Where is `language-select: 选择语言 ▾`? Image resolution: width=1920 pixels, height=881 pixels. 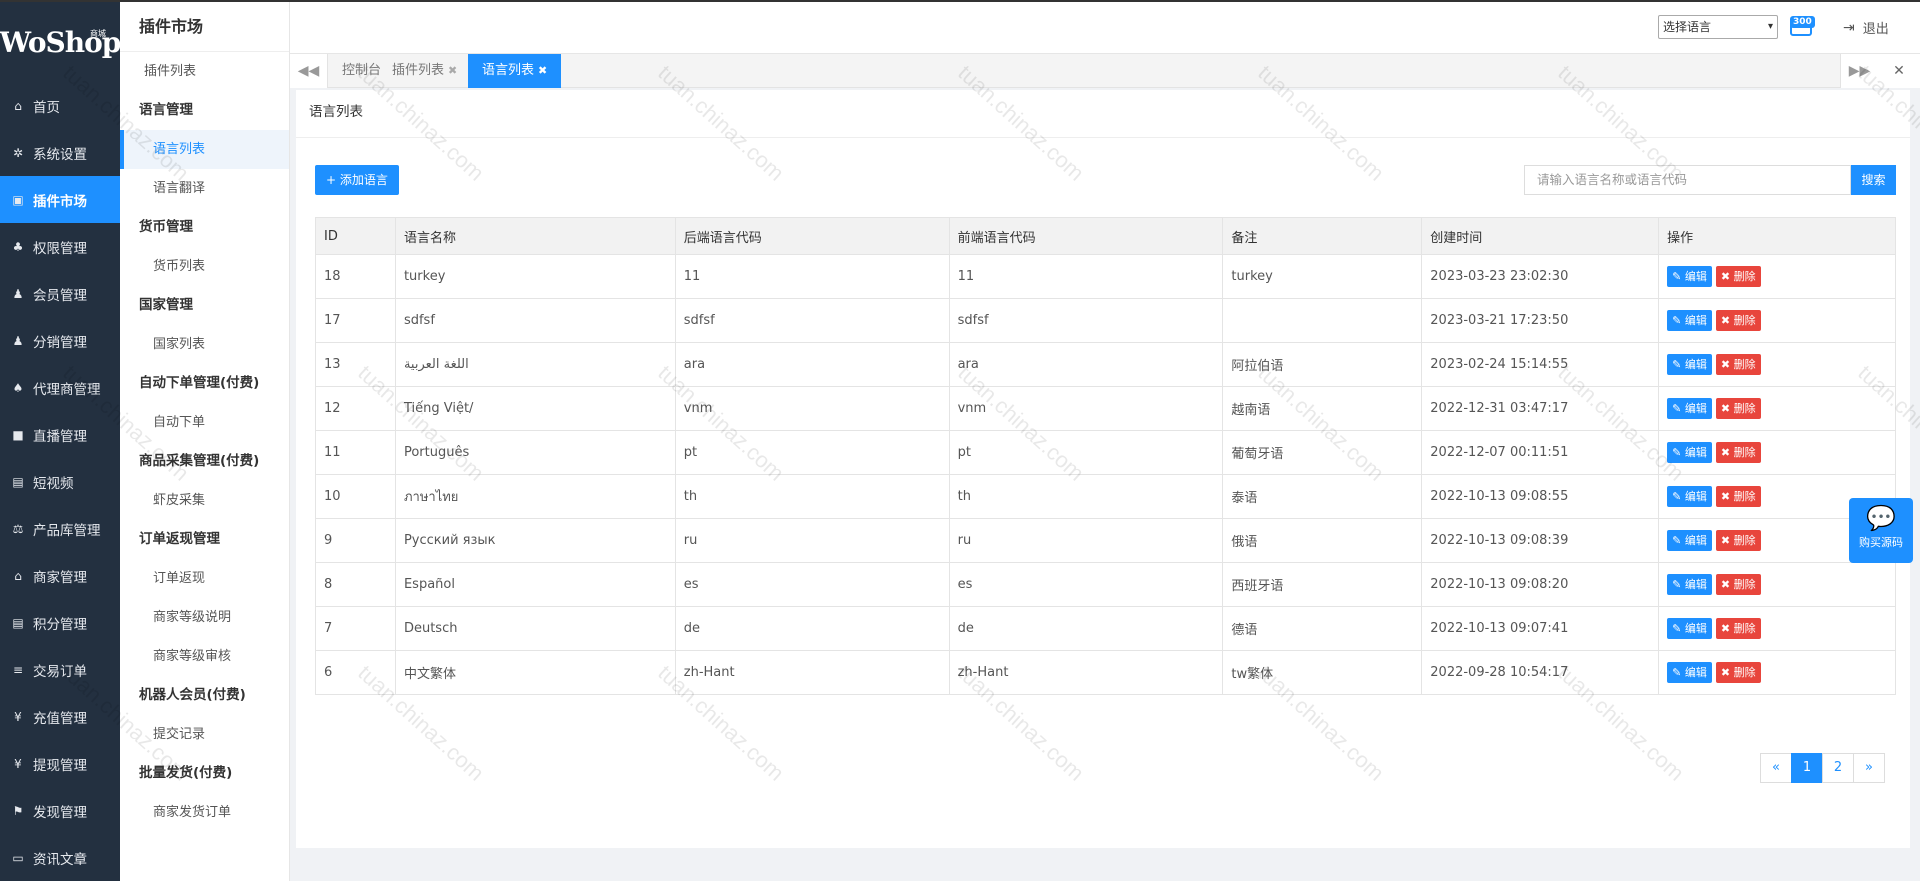 language-select: 选择语言 ▾ is located at coordinates (1718, 27).